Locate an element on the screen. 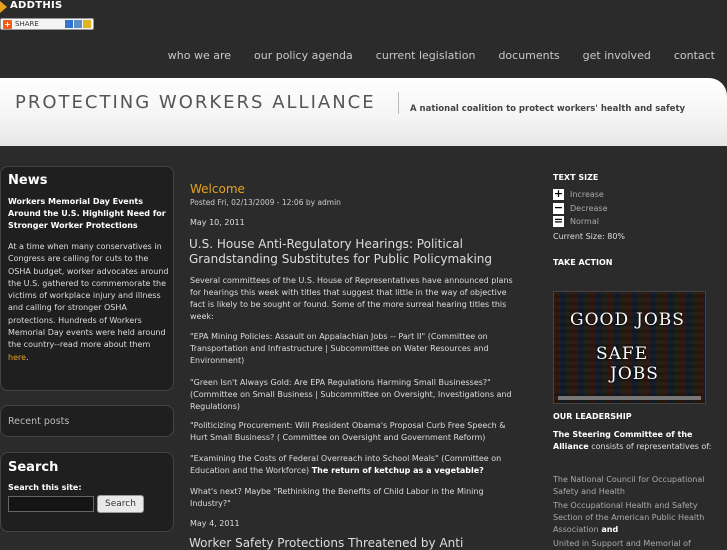 This screenshot has width=727, height=550. search-input is located at coordinates (51, 504).